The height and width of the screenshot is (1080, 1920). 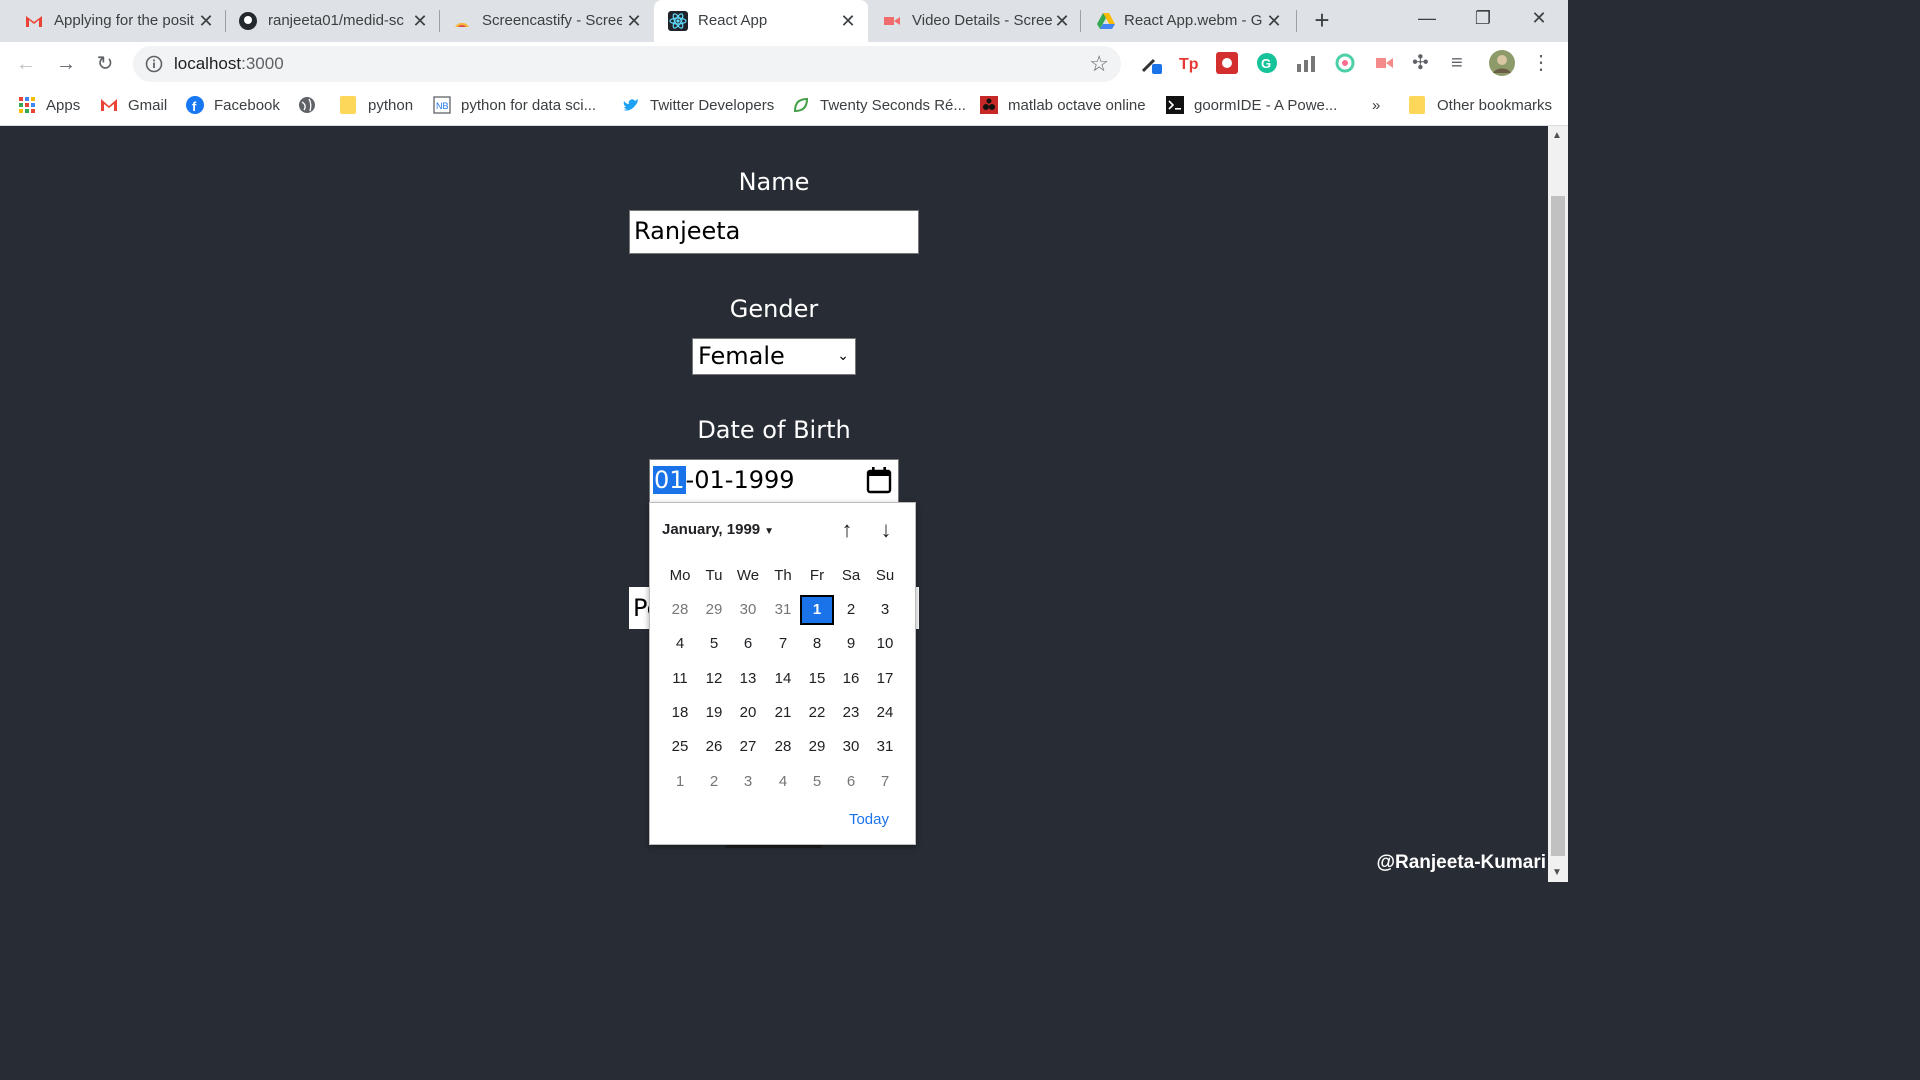 What do you see at coordinates (851, 713) in the screenshot?
I see `calendar-day: 23` at bounding box center [851, 713].